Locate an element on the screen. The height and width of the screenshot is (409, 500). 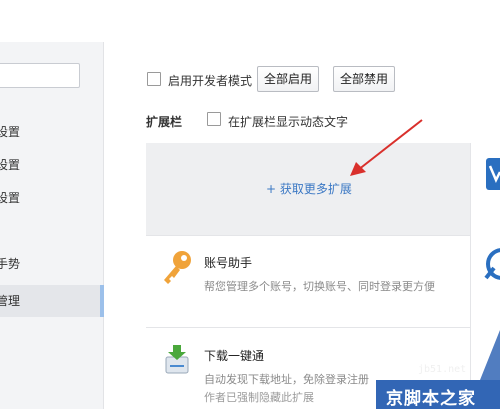
sidebar-item-label: 手势 is located at coordinates (10, 264).